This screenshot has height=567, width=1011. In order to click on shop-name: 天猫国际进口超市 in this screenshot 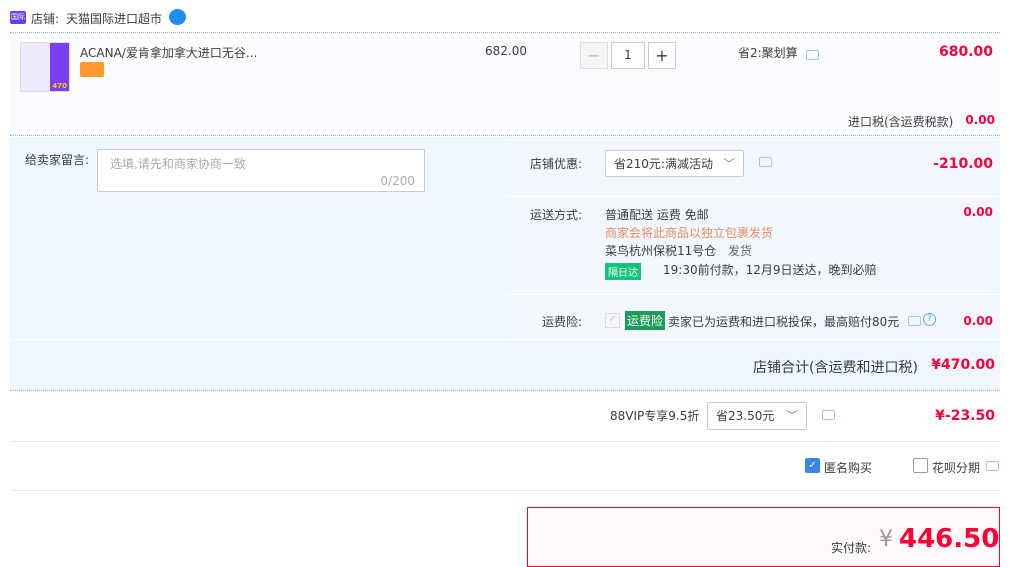, I will do `click(114, 18)`.